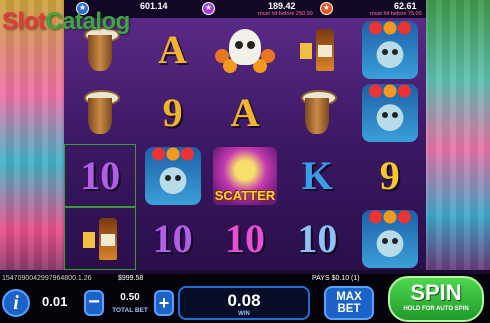  What do you see at coordinates (436, 309) in the screenshot?
I see `spin-hold-hint: HOLD FOR AUTO SPIN` at bounding box center [436, 309].